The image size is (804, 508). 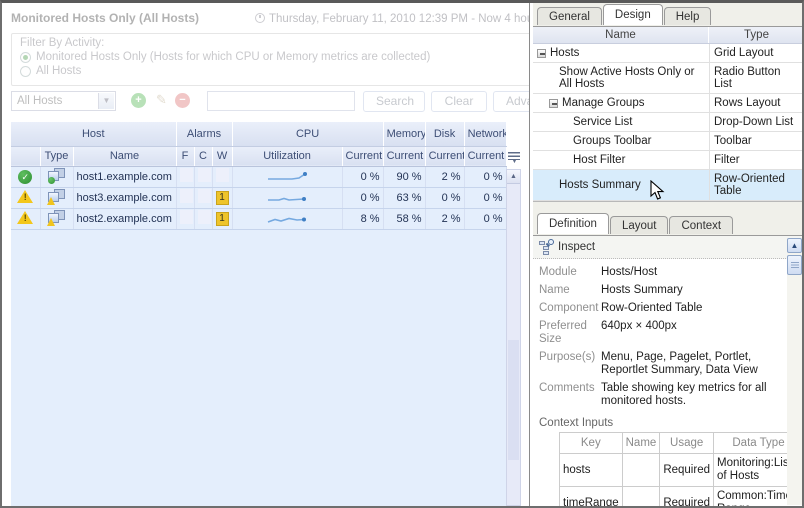 I want to click on column-group-disk: Disk, so click(x=445, y=134).